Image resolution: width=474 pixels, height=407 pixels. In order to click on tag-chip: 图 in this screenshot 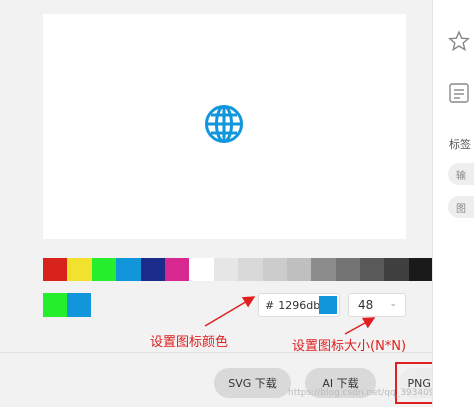, I will do `click(461, 207)`.